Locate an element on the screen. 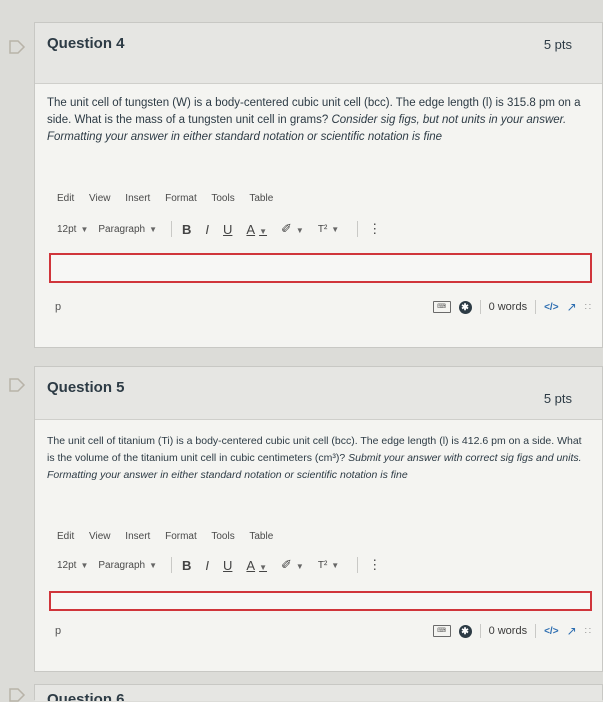 Image resolution: width=603 pixels, height=702 pixels. question-header: Question 4 5 pts is located at coordinates (318, 53).